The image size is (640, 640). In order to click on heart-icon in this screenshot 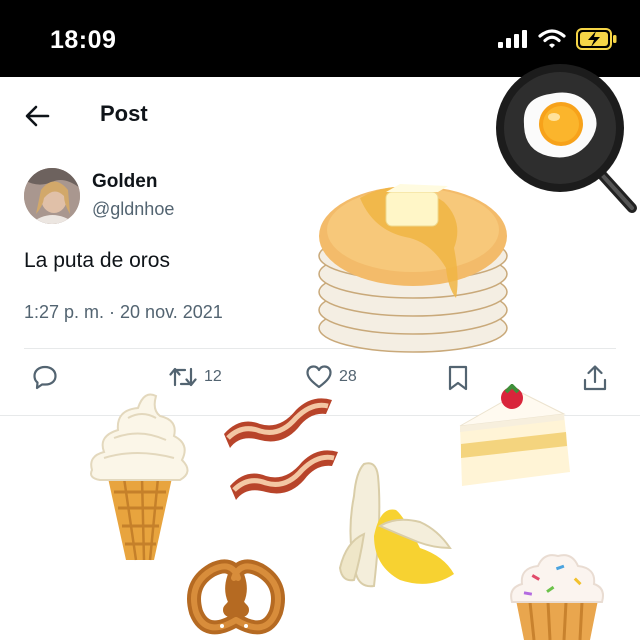, I will do `click(319, 377)`.